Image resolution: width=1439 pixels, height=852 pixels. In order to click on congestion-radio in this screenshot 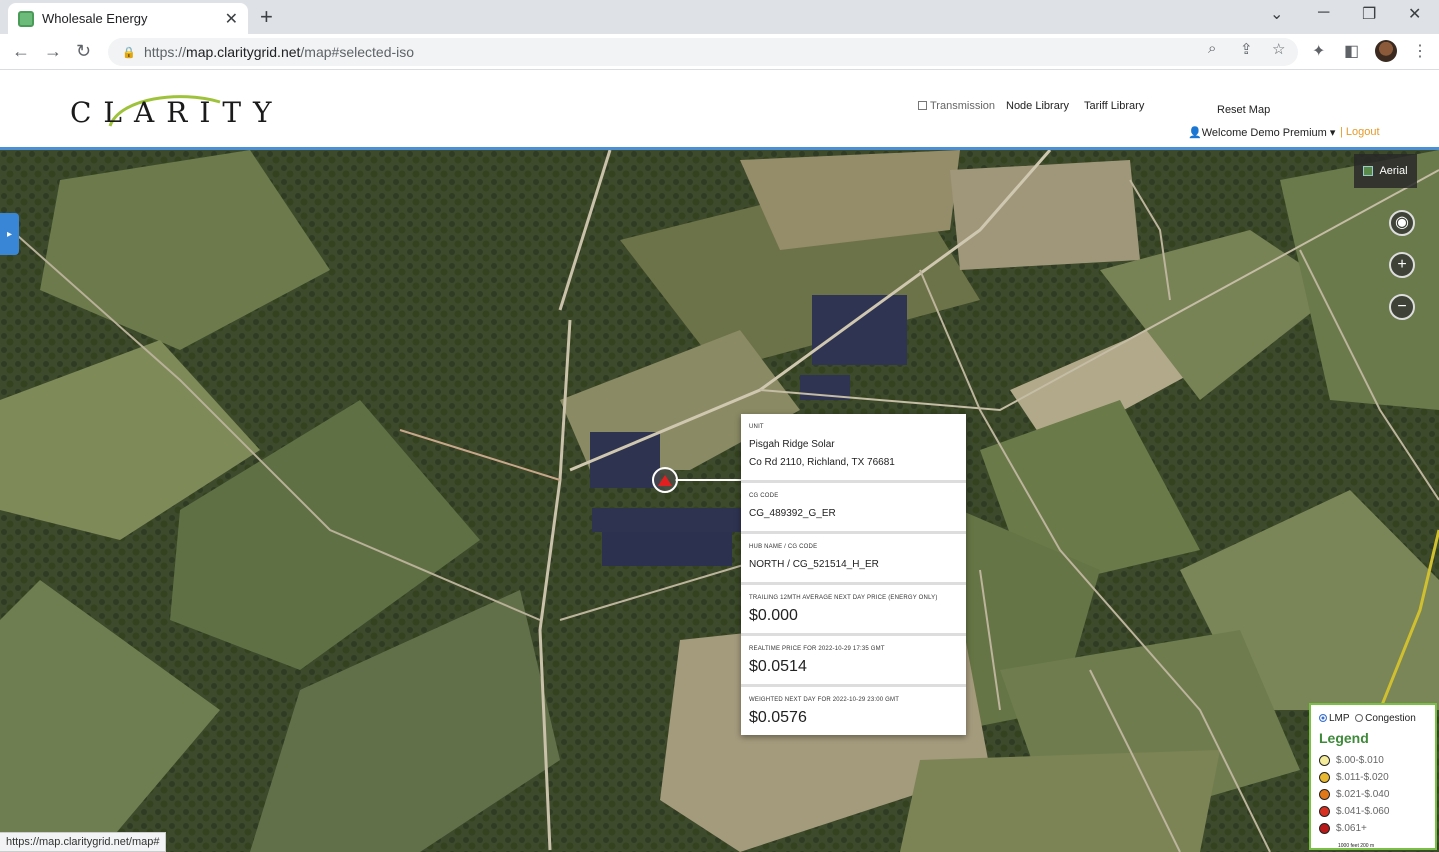, I will do `click(1359, 718)`.